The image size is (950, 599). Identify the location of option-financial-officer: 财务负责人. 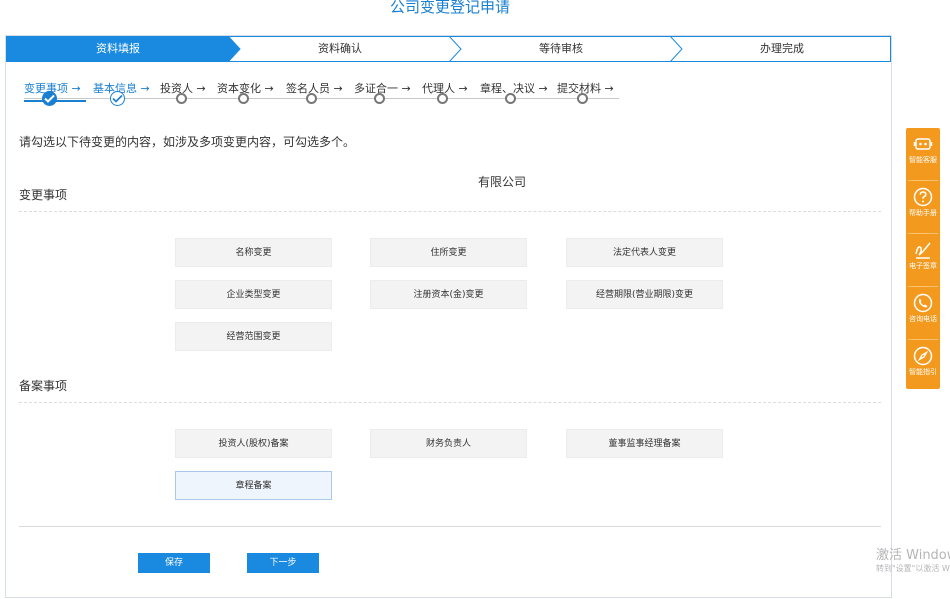
(448, 443).